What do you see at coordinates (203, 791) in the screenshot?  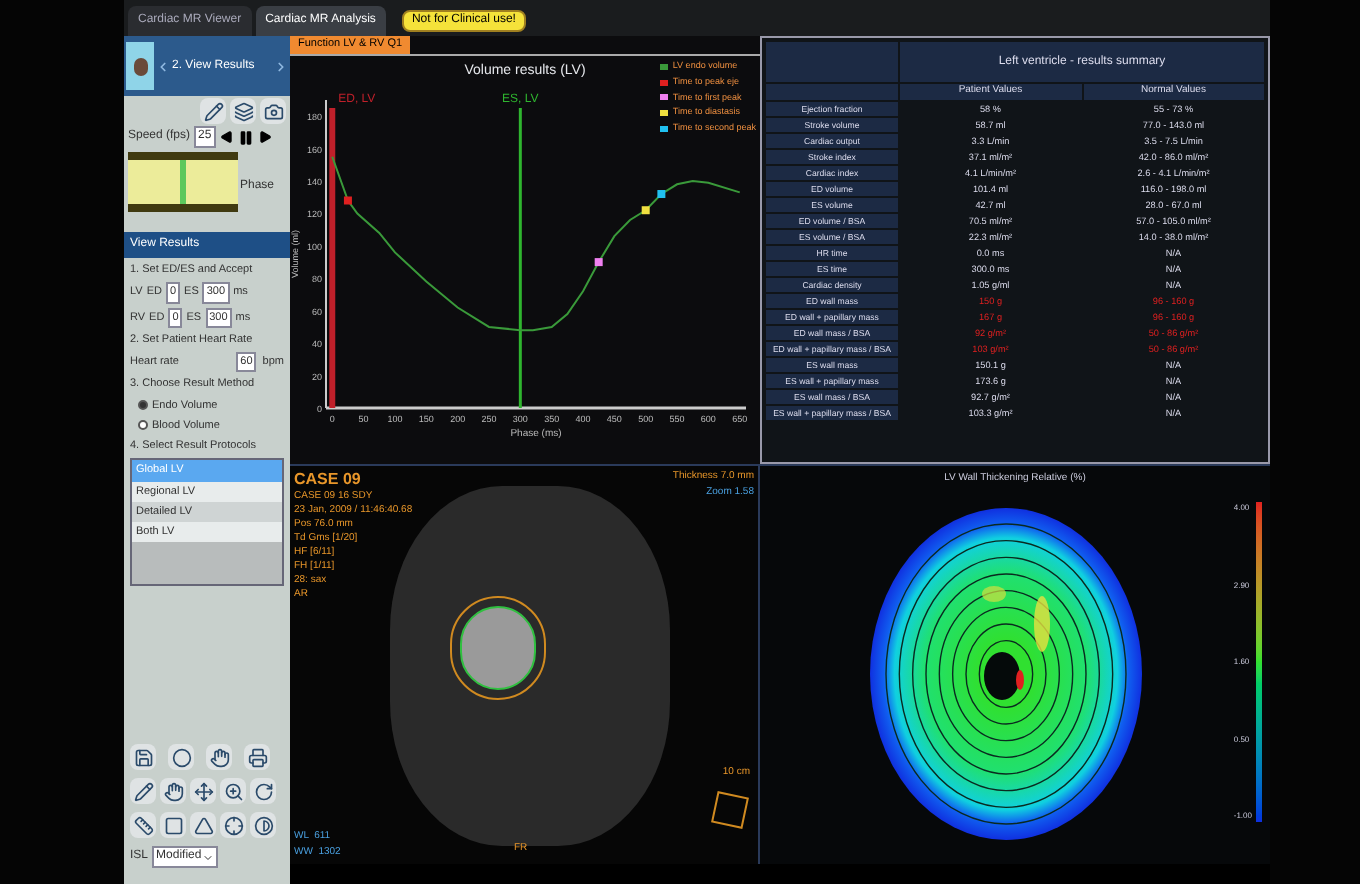 I see `move-icon` at bounding box center [203, 791].